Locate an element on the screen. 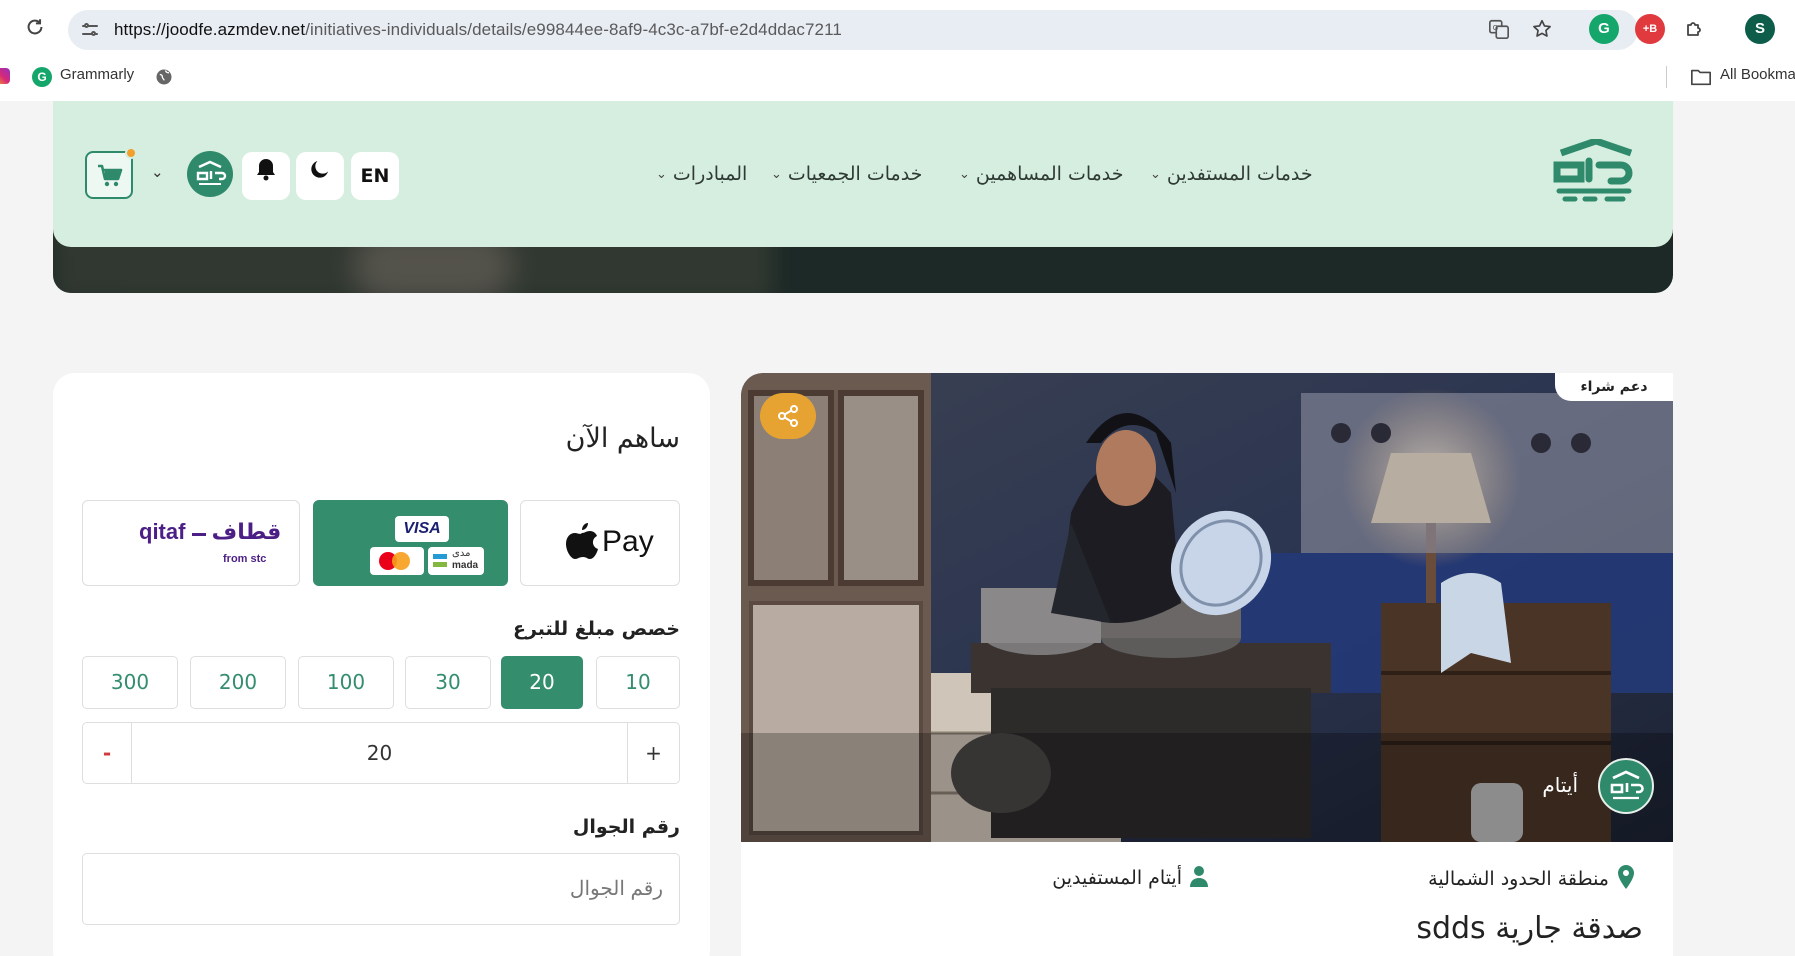 The width and height of the screenshot is (1795, 956). initiative-beneficiaries: أيتام المستفيدين is located at coordinates (1130, 878).